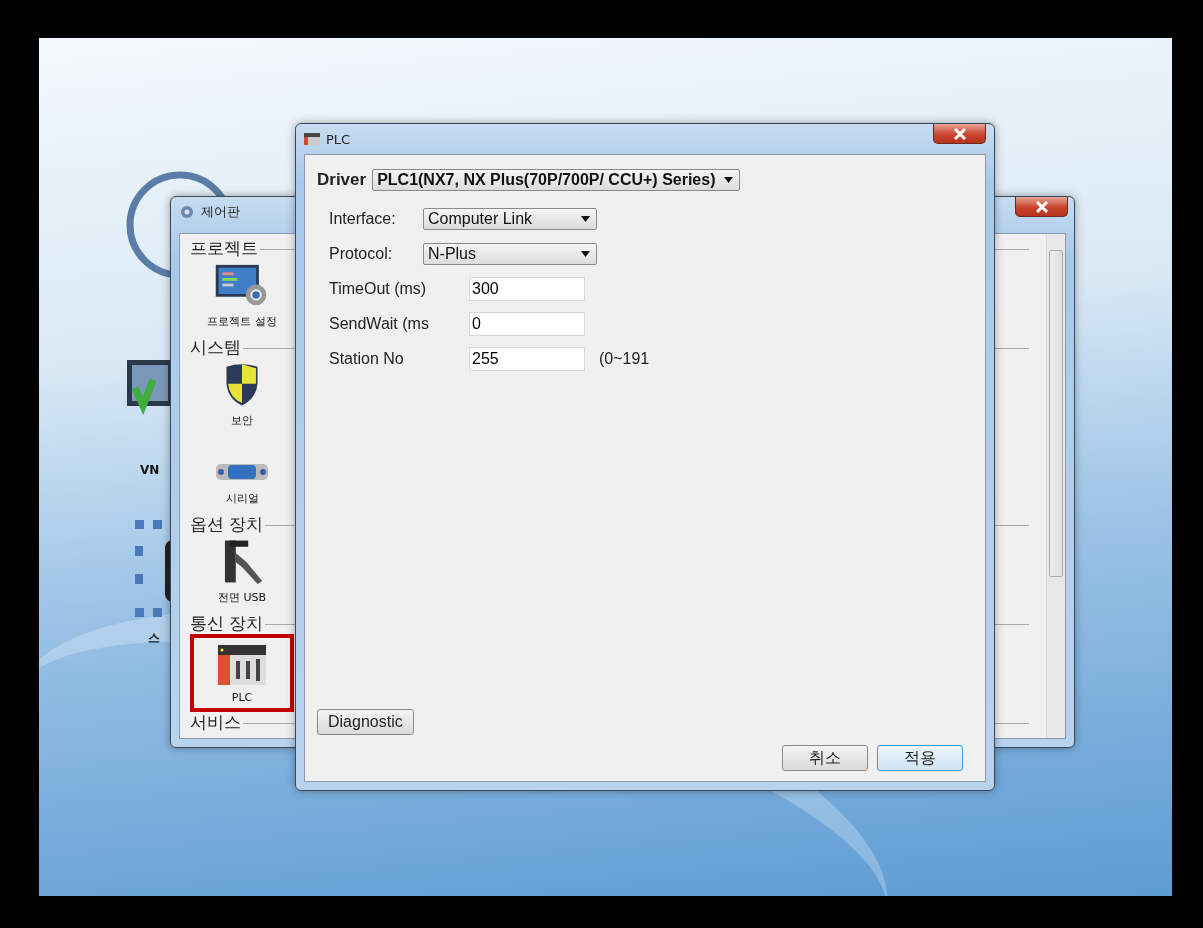 Image resolution: width=1203 pixels, height=928 pixels. I want to click on section-heading: 옵션 장치, so click(227, 524).